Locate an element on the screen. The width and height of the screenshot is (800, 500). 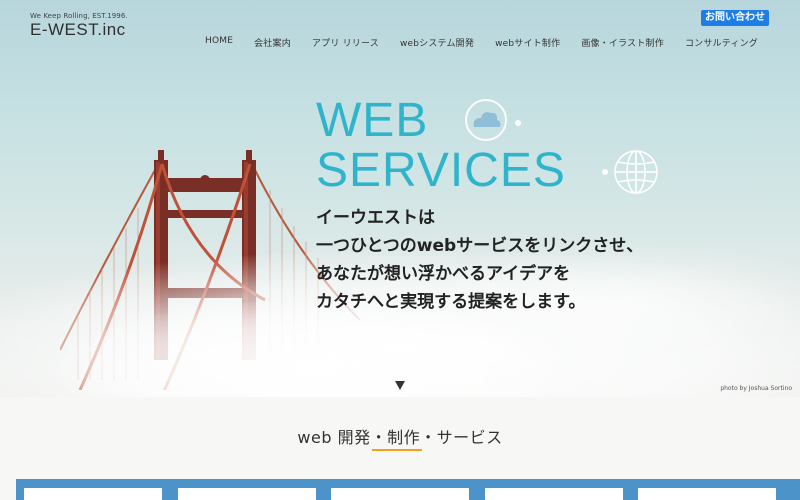
cloud-icon is located at coordinates (493, 120).